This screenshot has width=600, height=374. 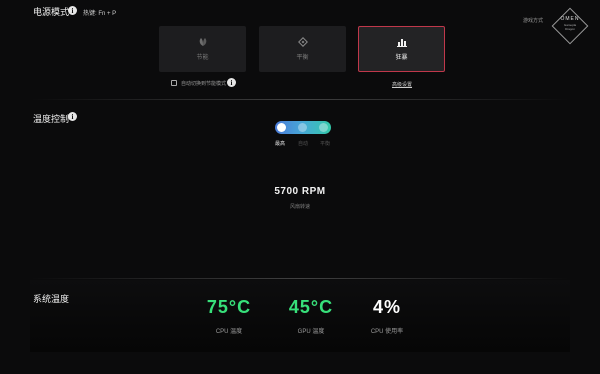 I want to click on system-temp-title: 系统温度, so click(x=51, y=299).